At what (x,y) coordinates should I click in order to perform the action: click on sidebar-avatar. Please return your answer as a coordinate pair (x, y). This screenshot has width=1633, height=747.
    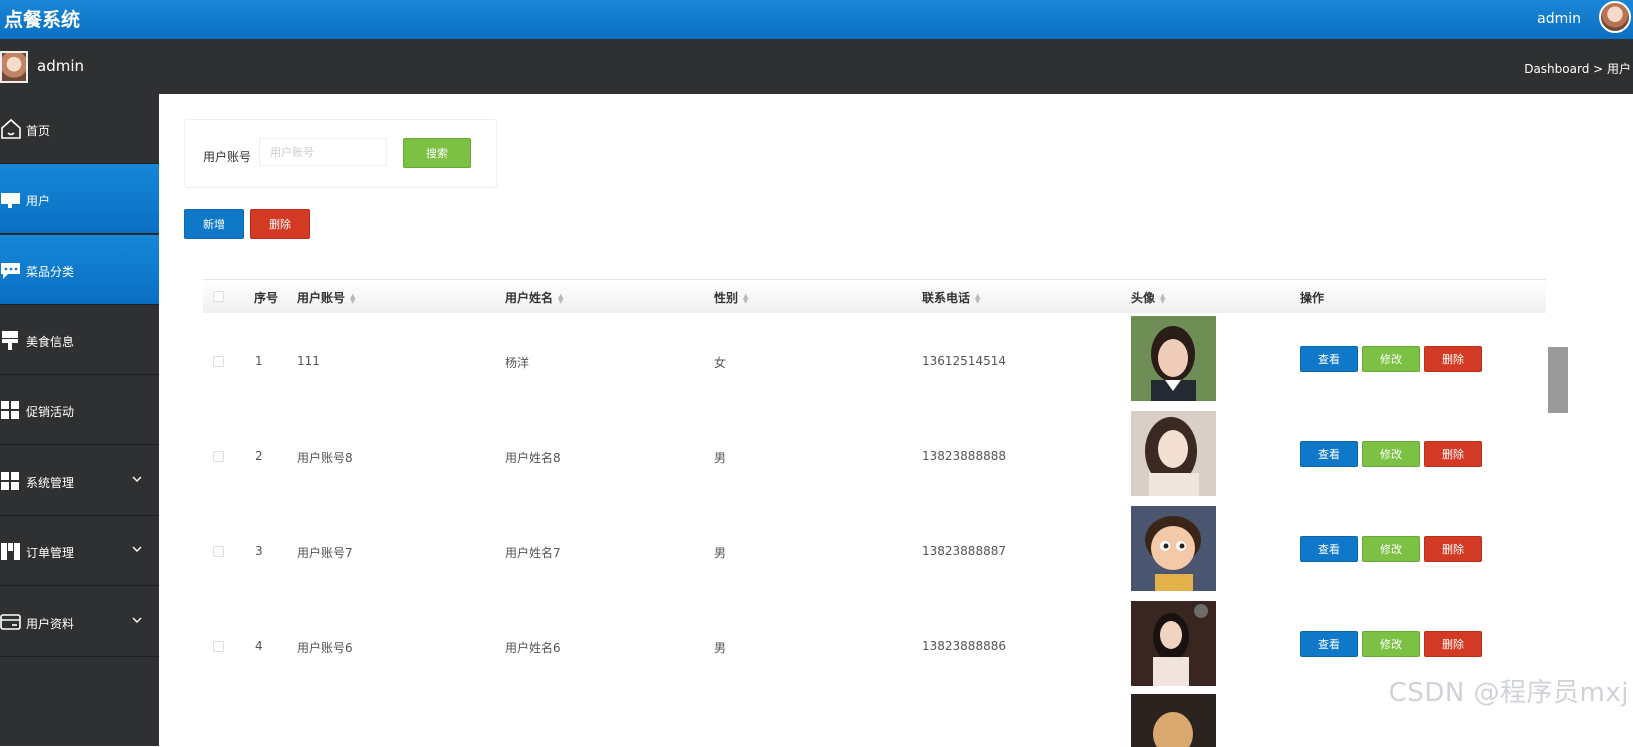
    Looking at the image, I should click on (14, 67).